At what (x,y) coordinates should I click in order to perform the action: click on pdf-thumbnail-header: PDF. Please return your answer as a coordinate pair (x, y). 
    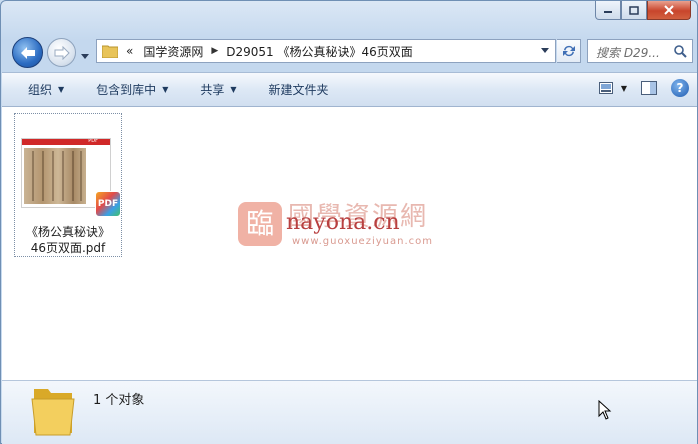
    Looking at the image, I should click on (66, 142).